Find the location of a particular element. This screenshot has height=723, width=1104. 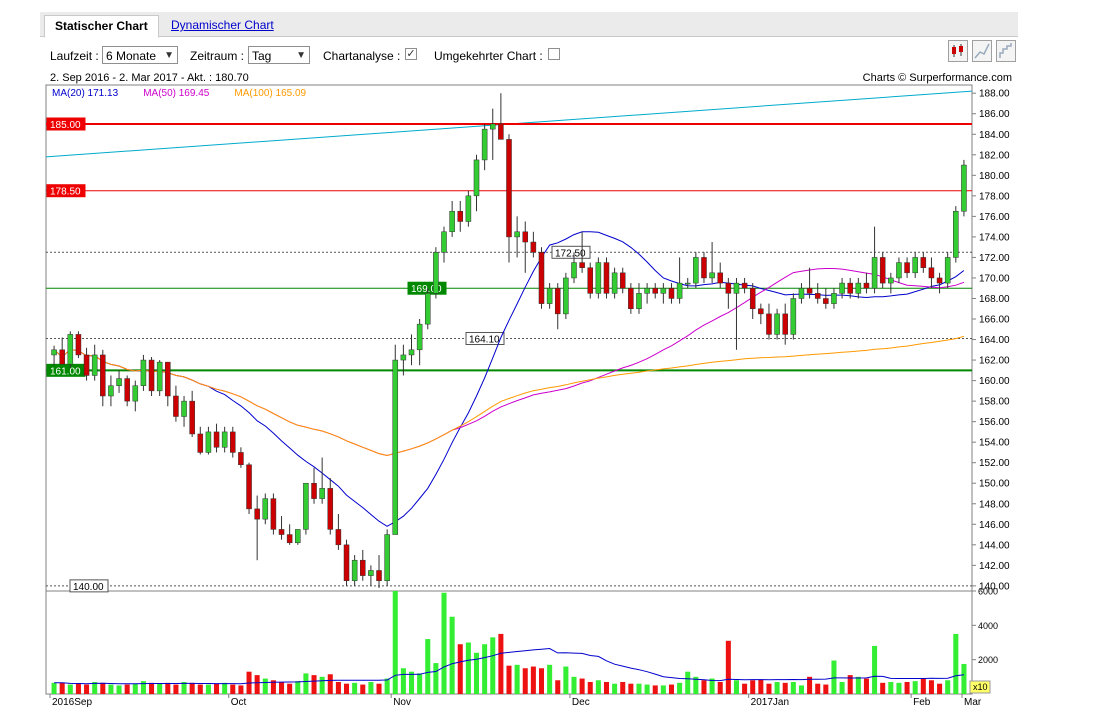

y-tick-label: 148.00 is located at coordinates (994, 504).